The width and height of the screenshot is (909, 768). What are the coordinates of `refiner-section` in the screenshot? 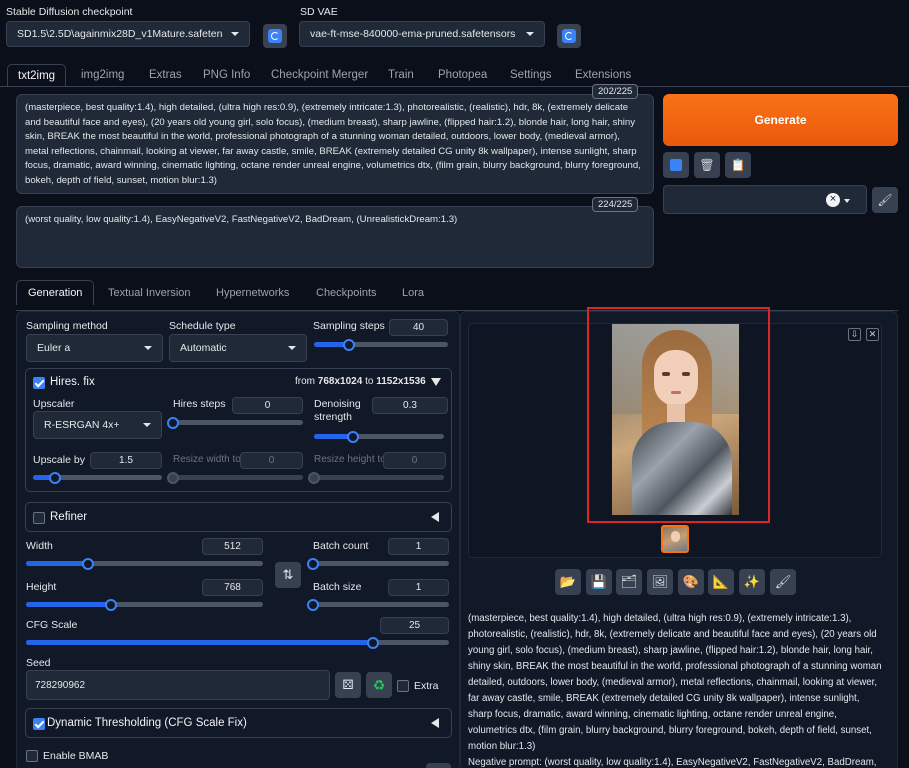 It's located at (238, 517).